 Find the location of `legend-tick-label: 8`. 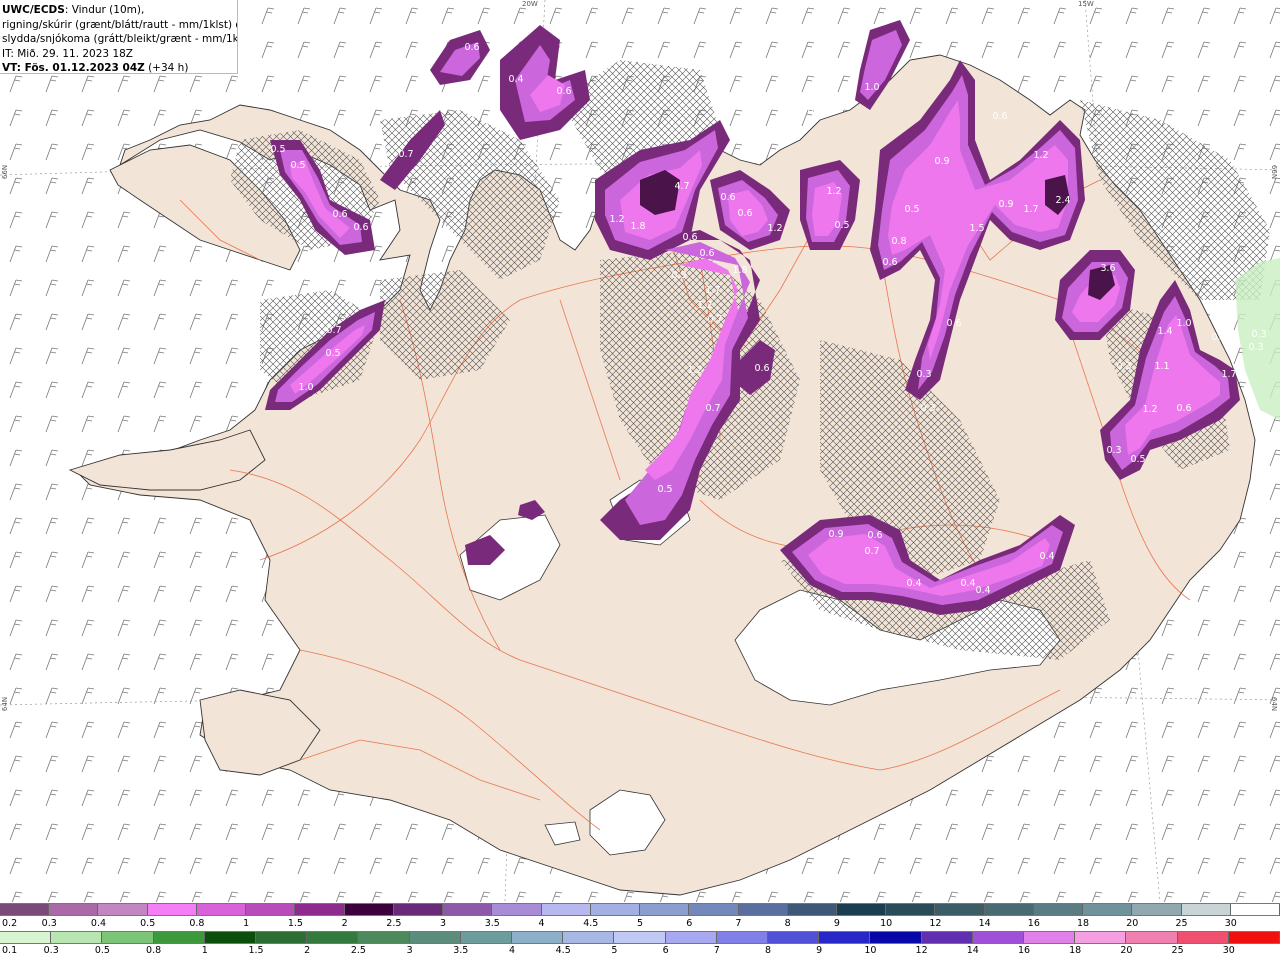

legend-tick-label: 8 is located at coordinates (768, 950).